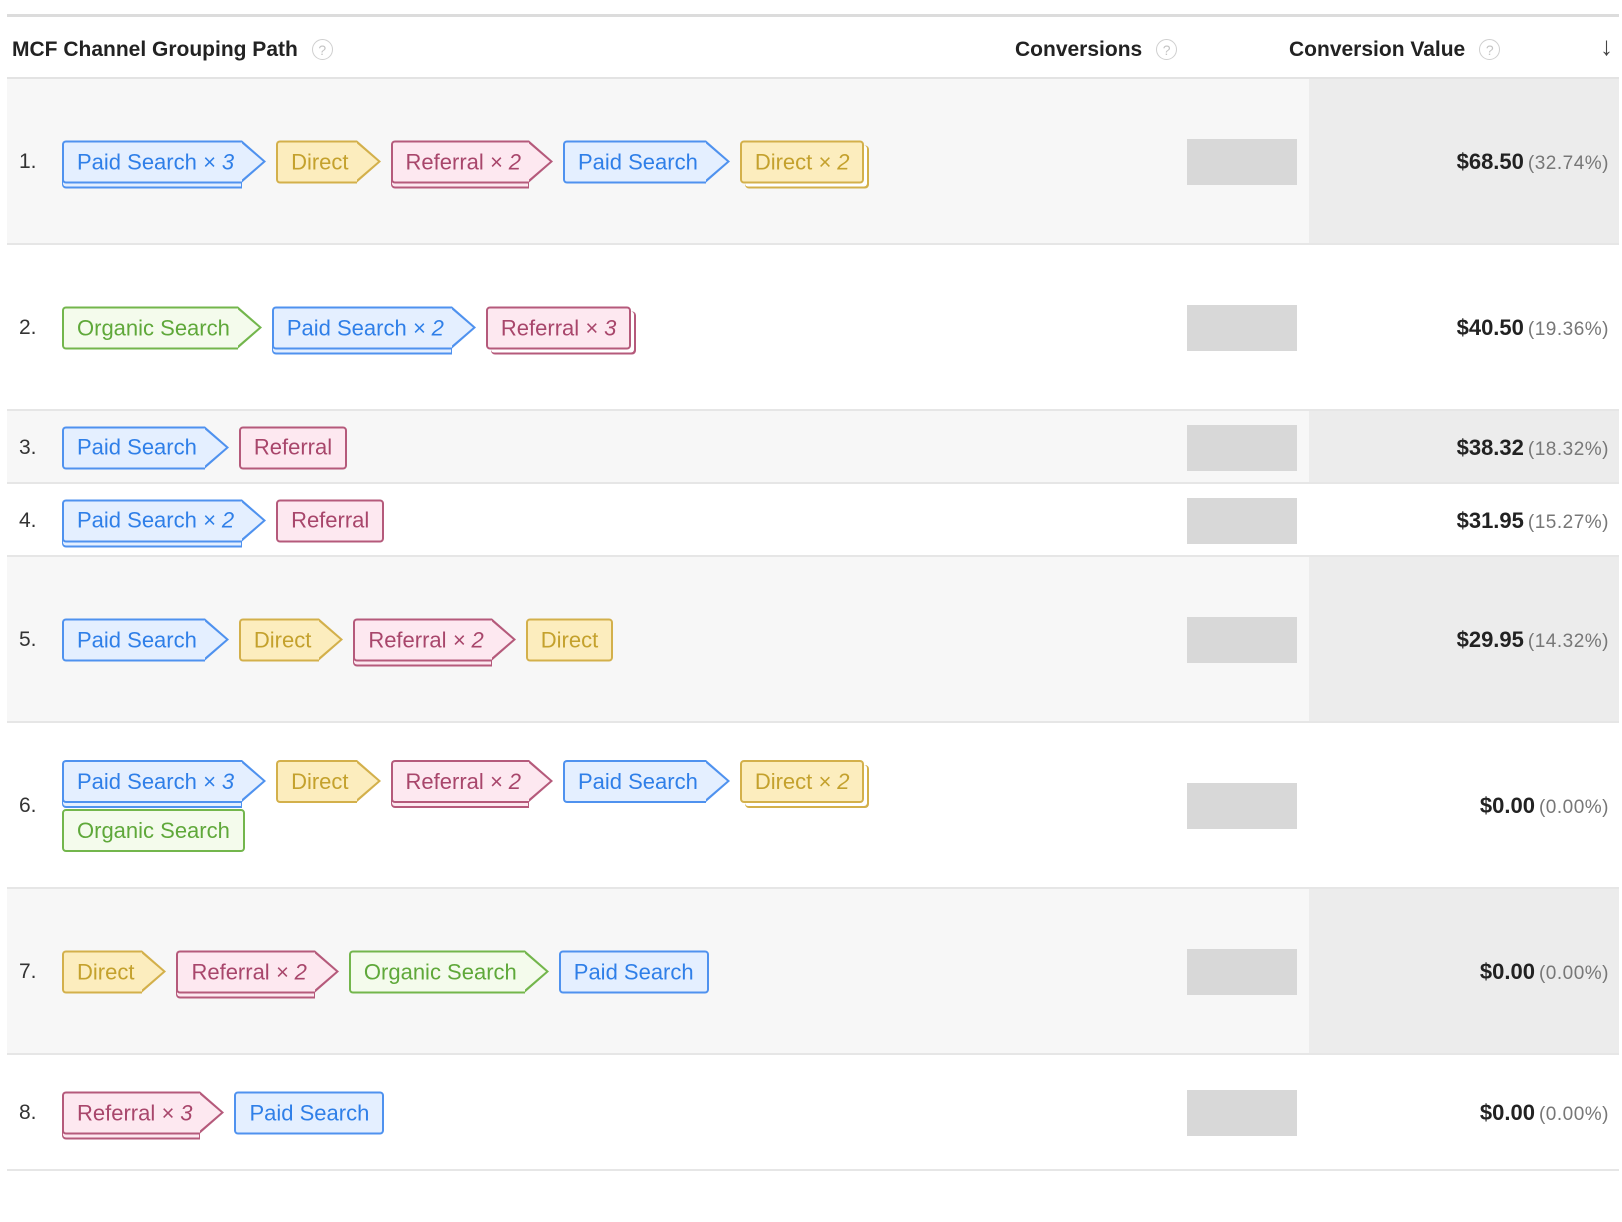 The height and width of the screenshot is (1222, 1622). Describe the element at coordinates (813, 1113) in the screenshot. I see `table-row: 8. Referral × 3 Paid Search $0.00 (0.00%)` at that location.